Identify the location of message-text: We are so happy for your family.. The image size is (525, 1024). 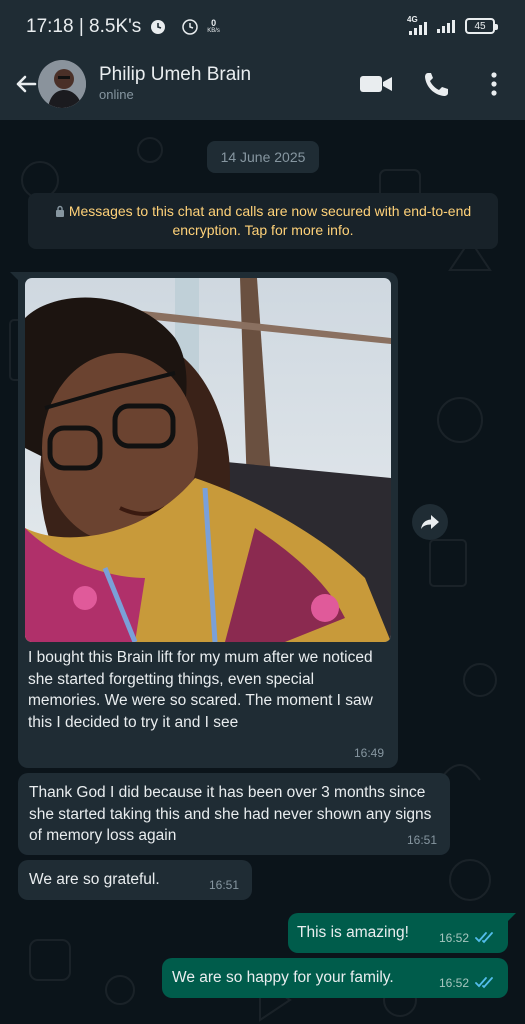
(283, 977).